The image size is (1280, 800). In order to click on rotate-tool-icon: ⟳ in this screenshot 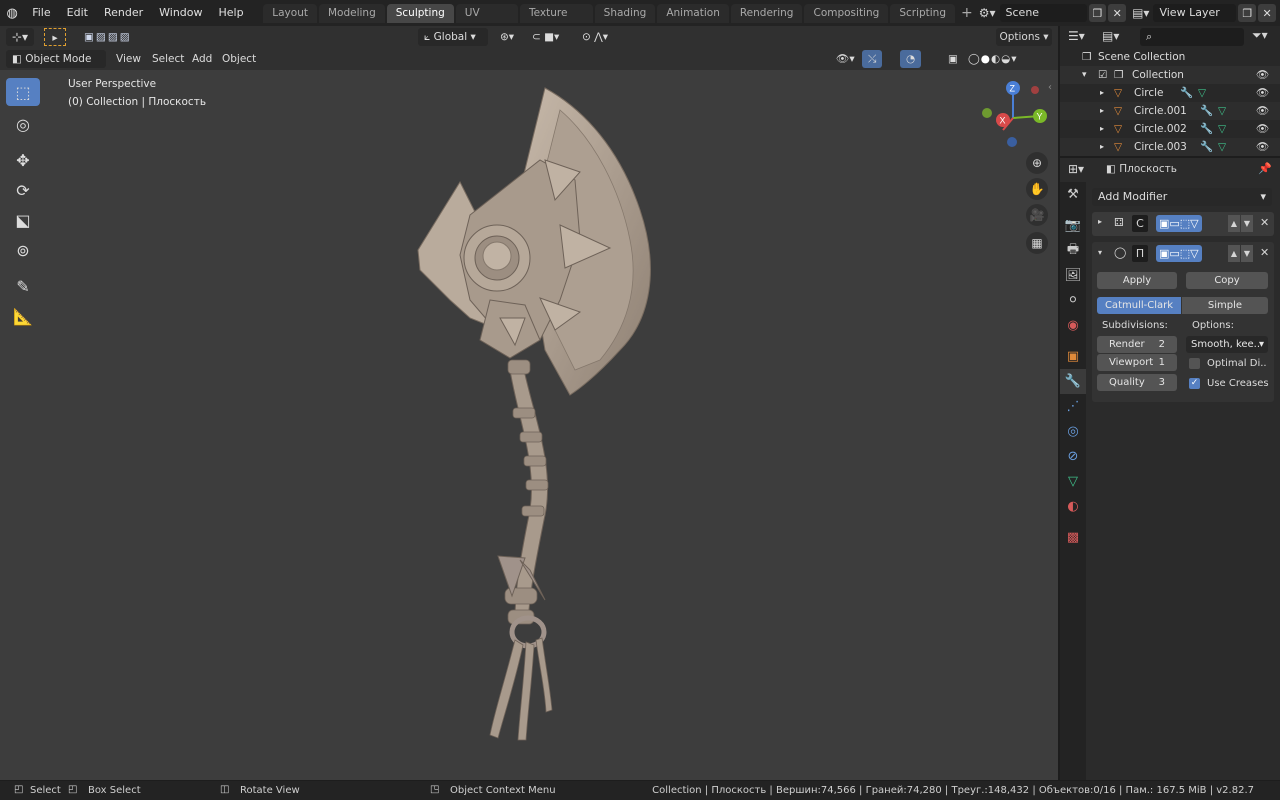, I will do `click(23, 190)`.